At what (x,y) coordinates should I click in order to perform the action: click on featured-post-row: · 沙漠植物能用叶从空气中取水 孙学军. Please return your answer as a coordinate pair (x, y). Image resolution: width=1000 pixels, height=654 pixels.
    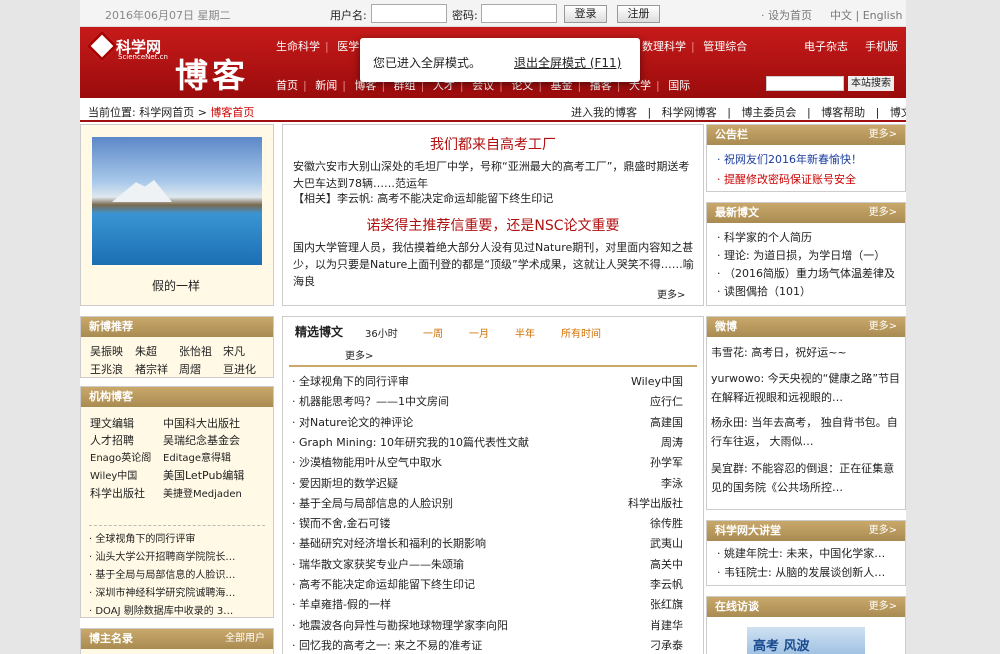
    Looking at the image, I should click on (488, 462).